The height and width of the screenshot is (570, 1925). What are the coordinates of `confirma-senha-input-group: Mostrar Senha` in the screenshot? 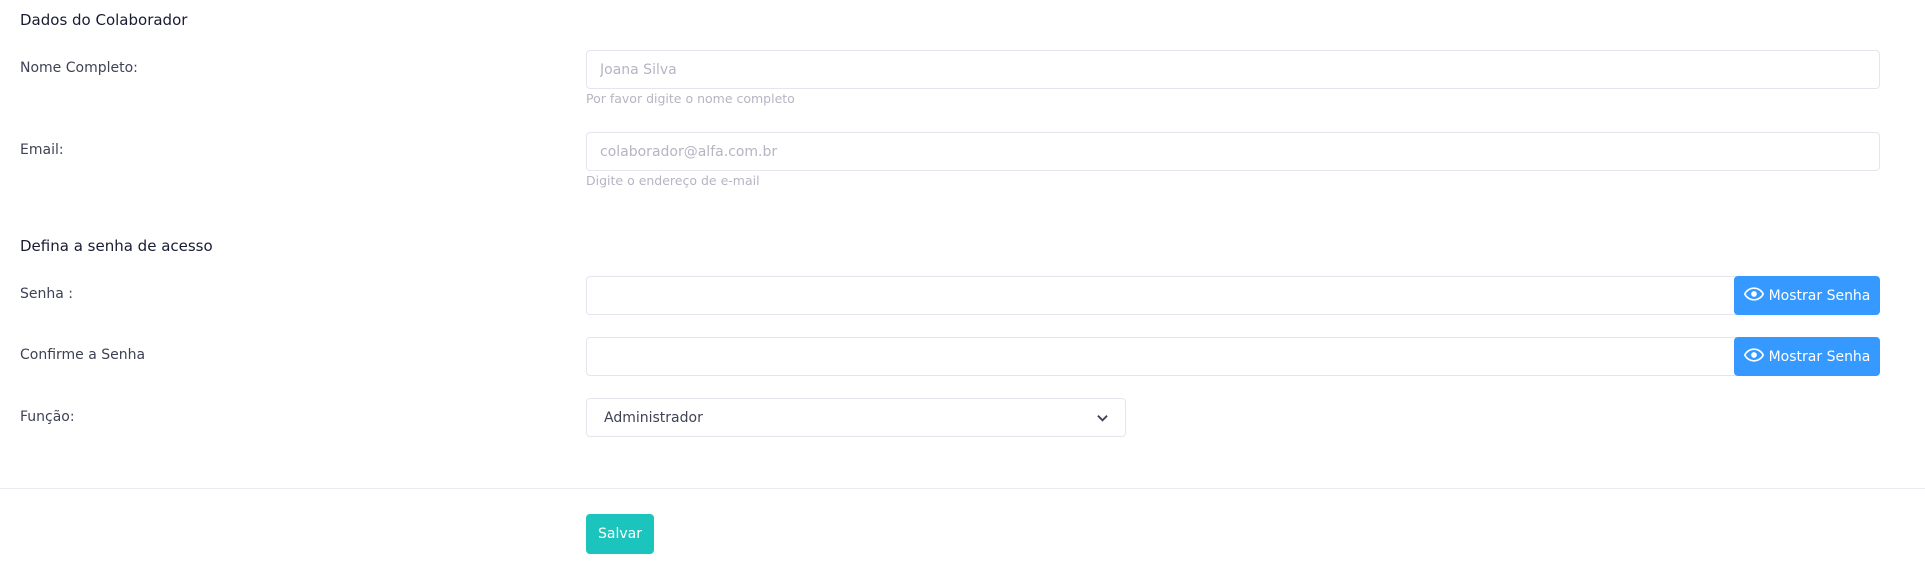 It's located at (1233, 356).